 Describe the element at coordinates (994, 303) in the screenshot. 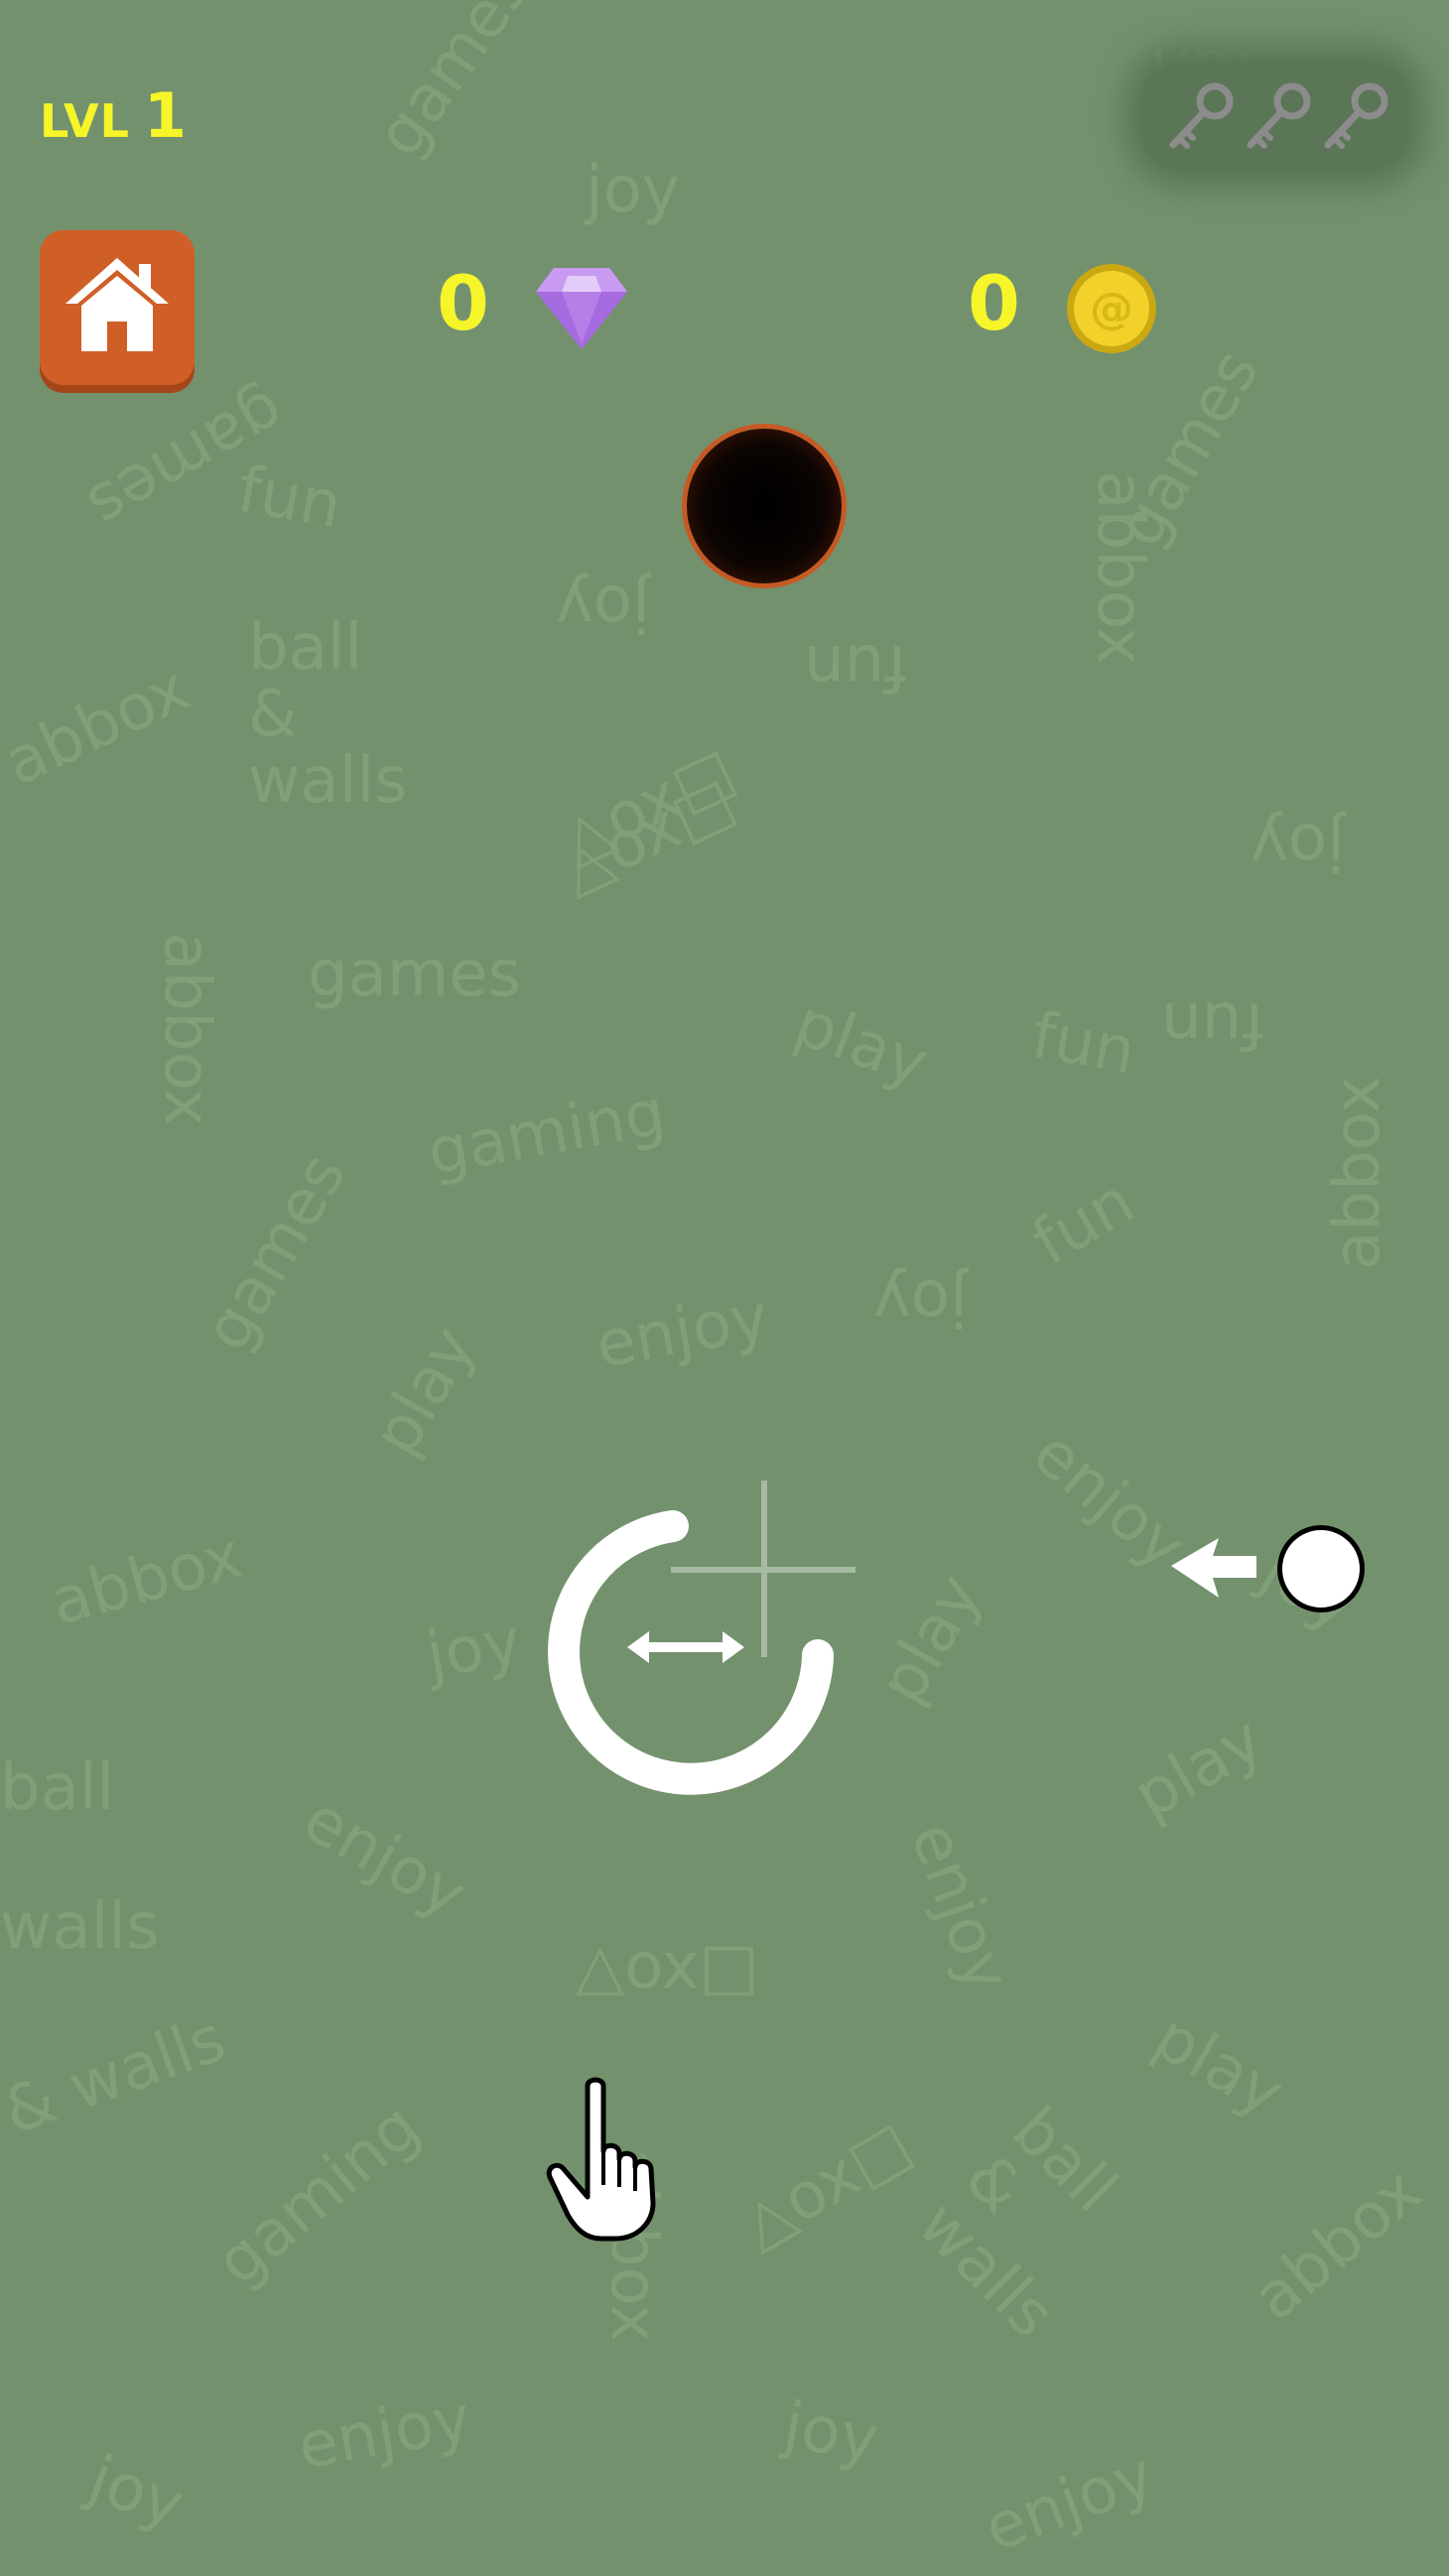

I see `coin-count: 0` at that location.